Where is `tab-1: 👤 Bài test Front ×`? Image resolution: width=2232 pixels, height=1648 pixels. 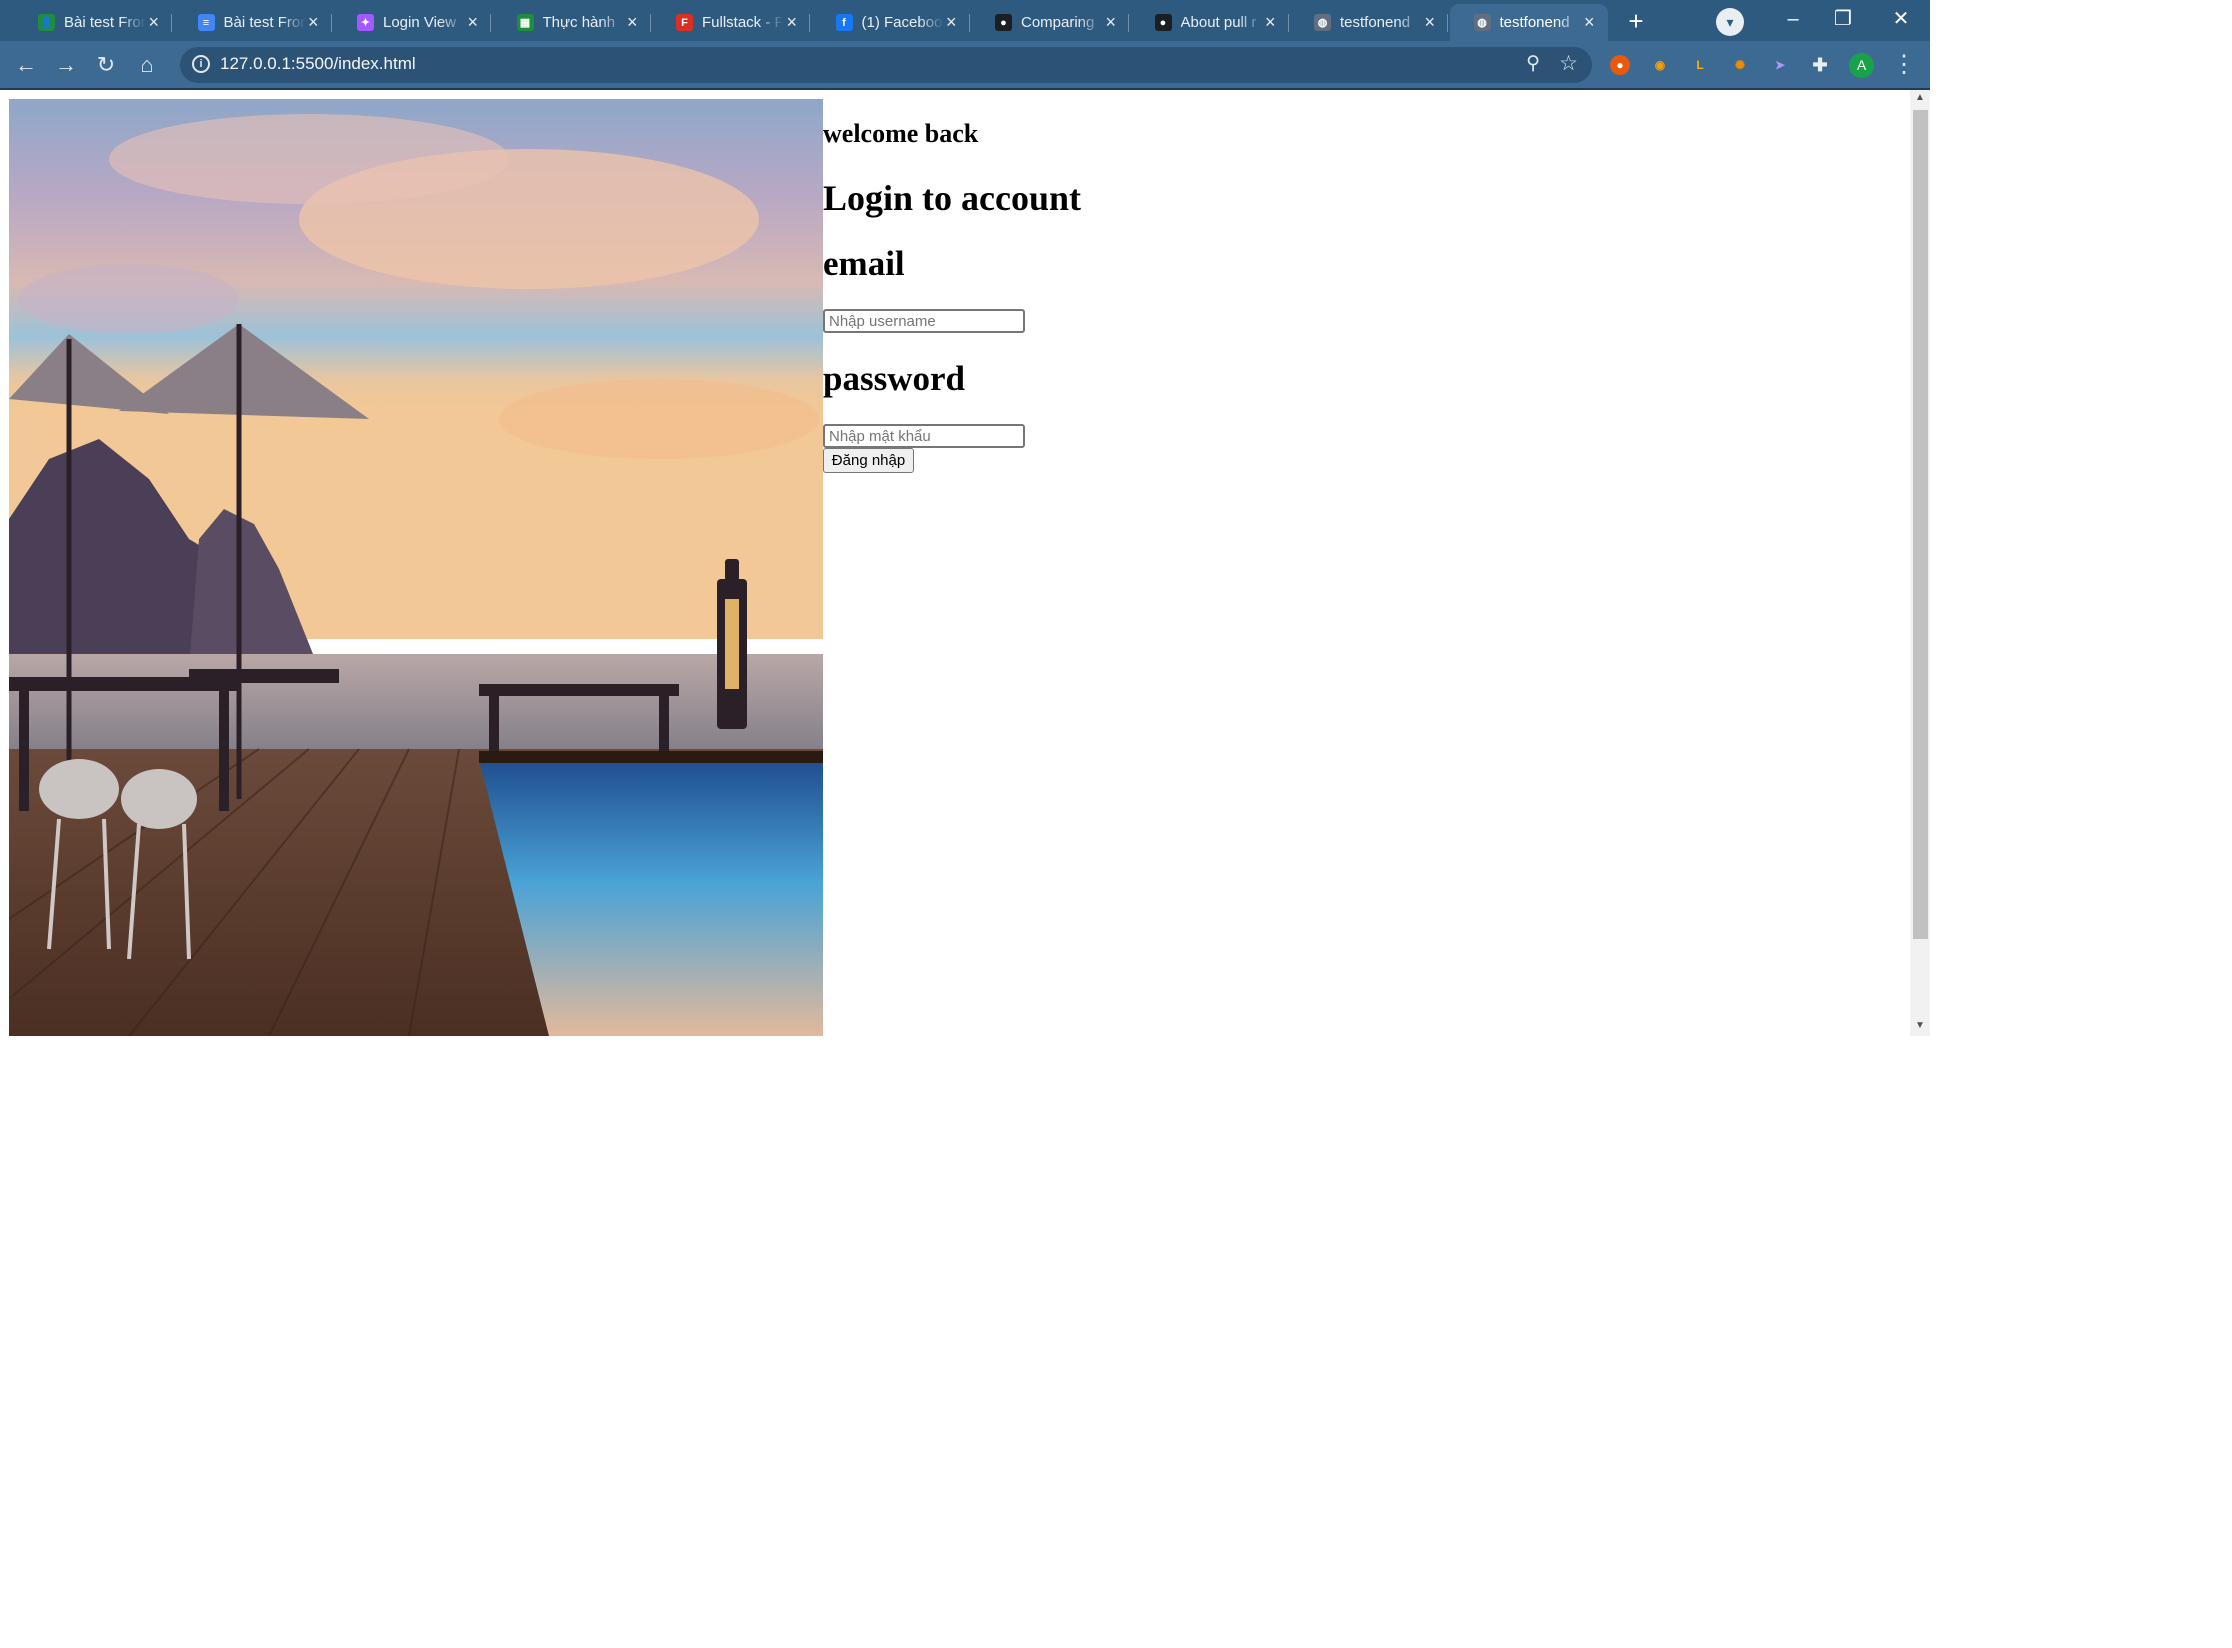
tab-1: 👤 Bài test Front × is located at coordinates (93, 22).